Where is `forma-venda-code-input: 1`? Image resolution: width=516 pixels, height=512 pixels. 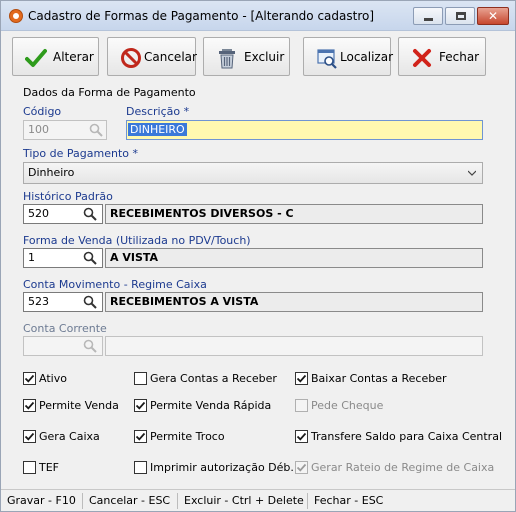 forma-venda-code-input: 1 is located at coordinates (63, 258).